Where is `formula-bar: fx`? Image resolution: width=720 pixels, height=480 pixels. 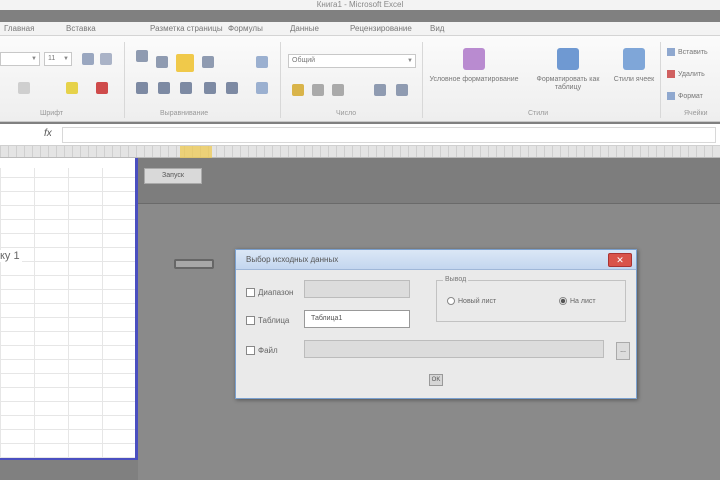 formula-bar: fx is located at coordinates (360, 135).